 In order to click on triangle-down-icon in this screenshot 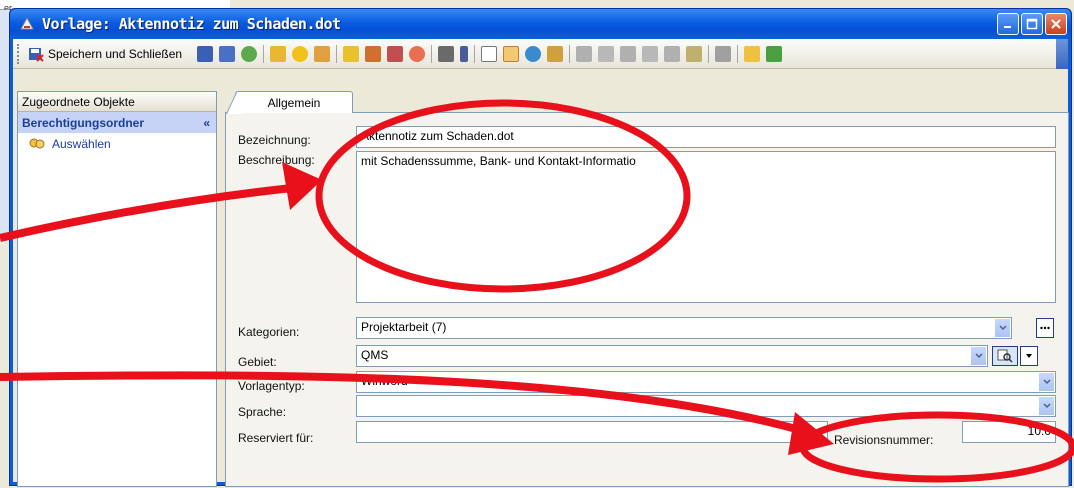, I will do `click(1029, 356)`.